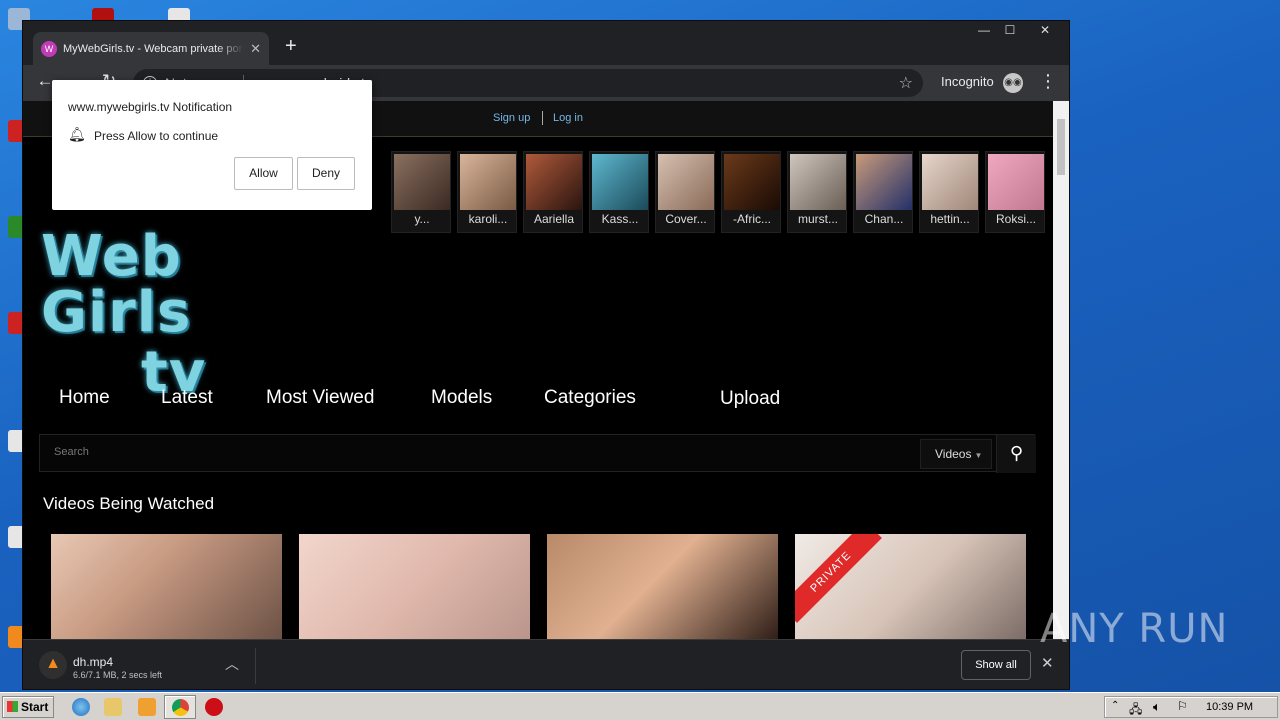 The width and height of the screenshot is (1280, 720). Describe the element at coordinates (838, 578) in the screenshot. I see `private-badge: PRIVATE` at that location.